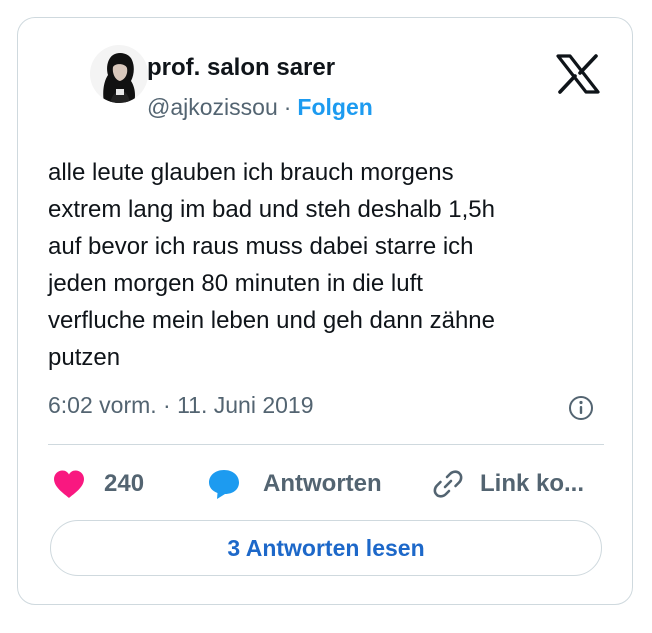  Describe the element at coordinates (578, 74) in the screenshot. I see `x-logo-icon` at that location.